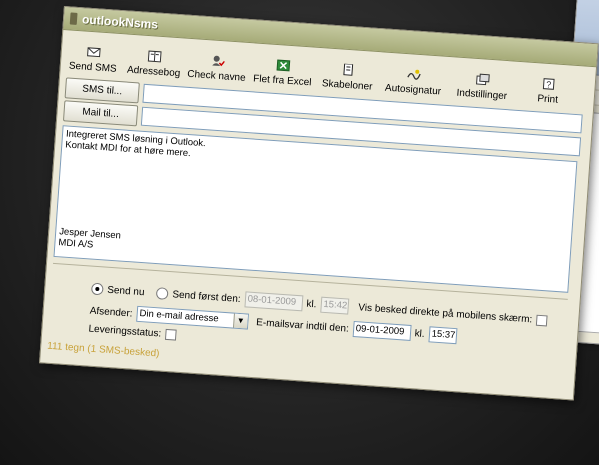 The width and height of the screenshot is (599, 465). I want to click on show-on-screen-checkbox, so click(541, 320).